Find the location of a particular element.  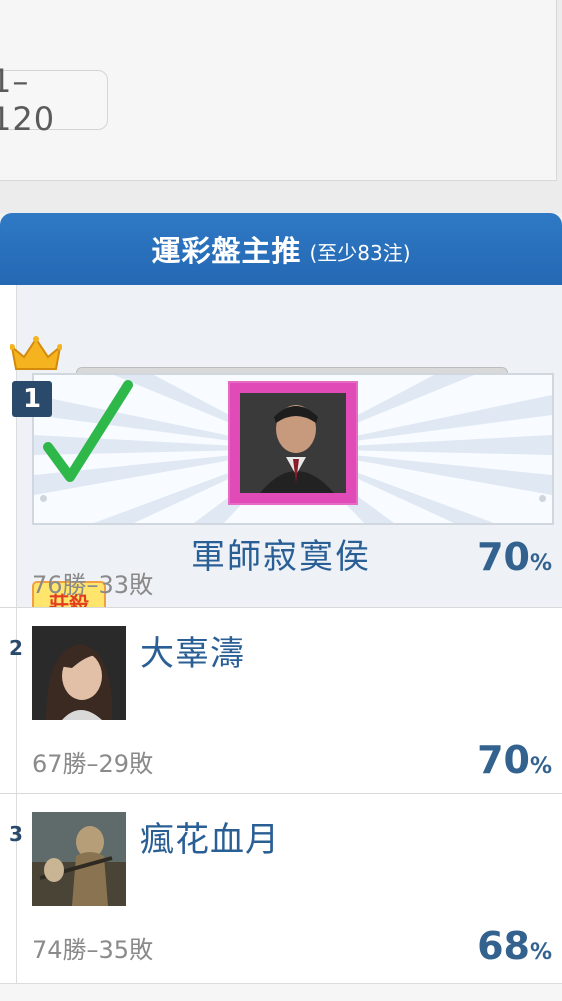

featured-photo-image is located at coordinates (293, 443).